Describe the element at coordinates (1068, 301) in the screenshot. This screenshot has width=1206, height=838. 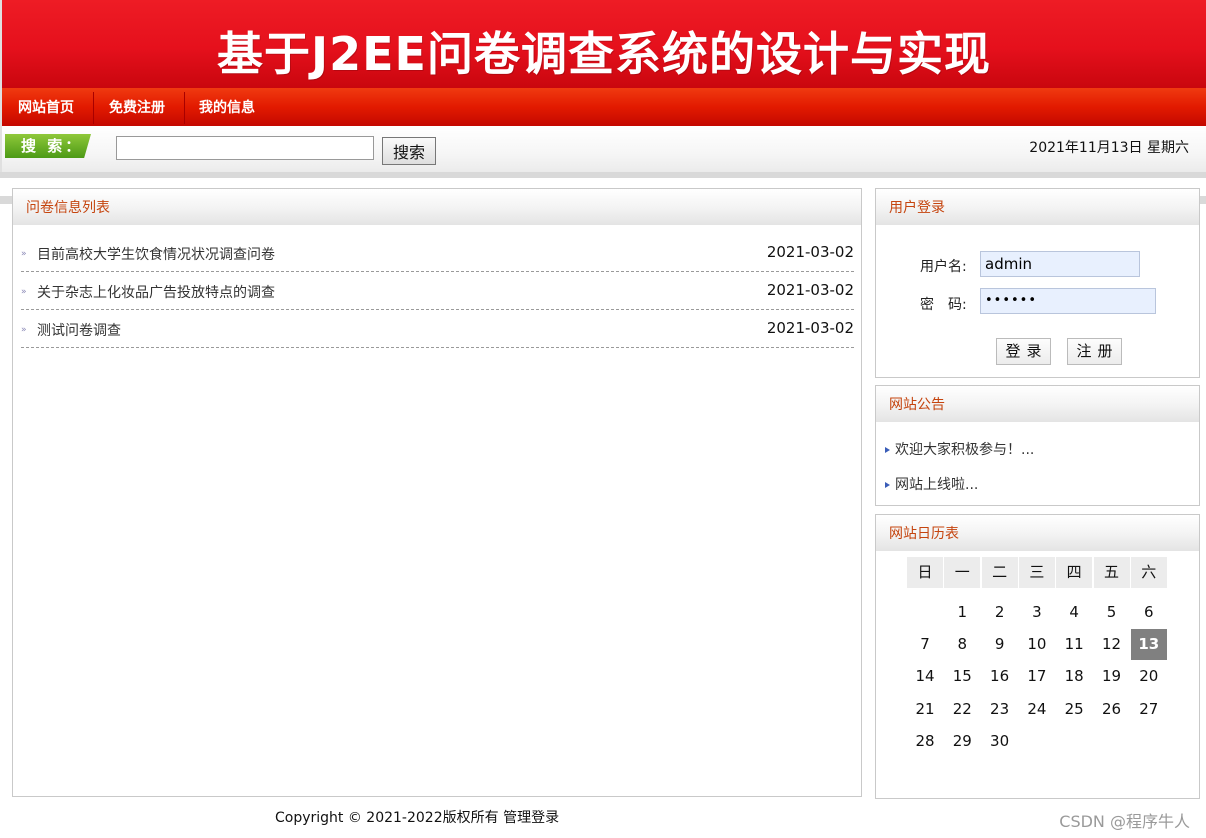
I see `password-field: ••••••` at that location.